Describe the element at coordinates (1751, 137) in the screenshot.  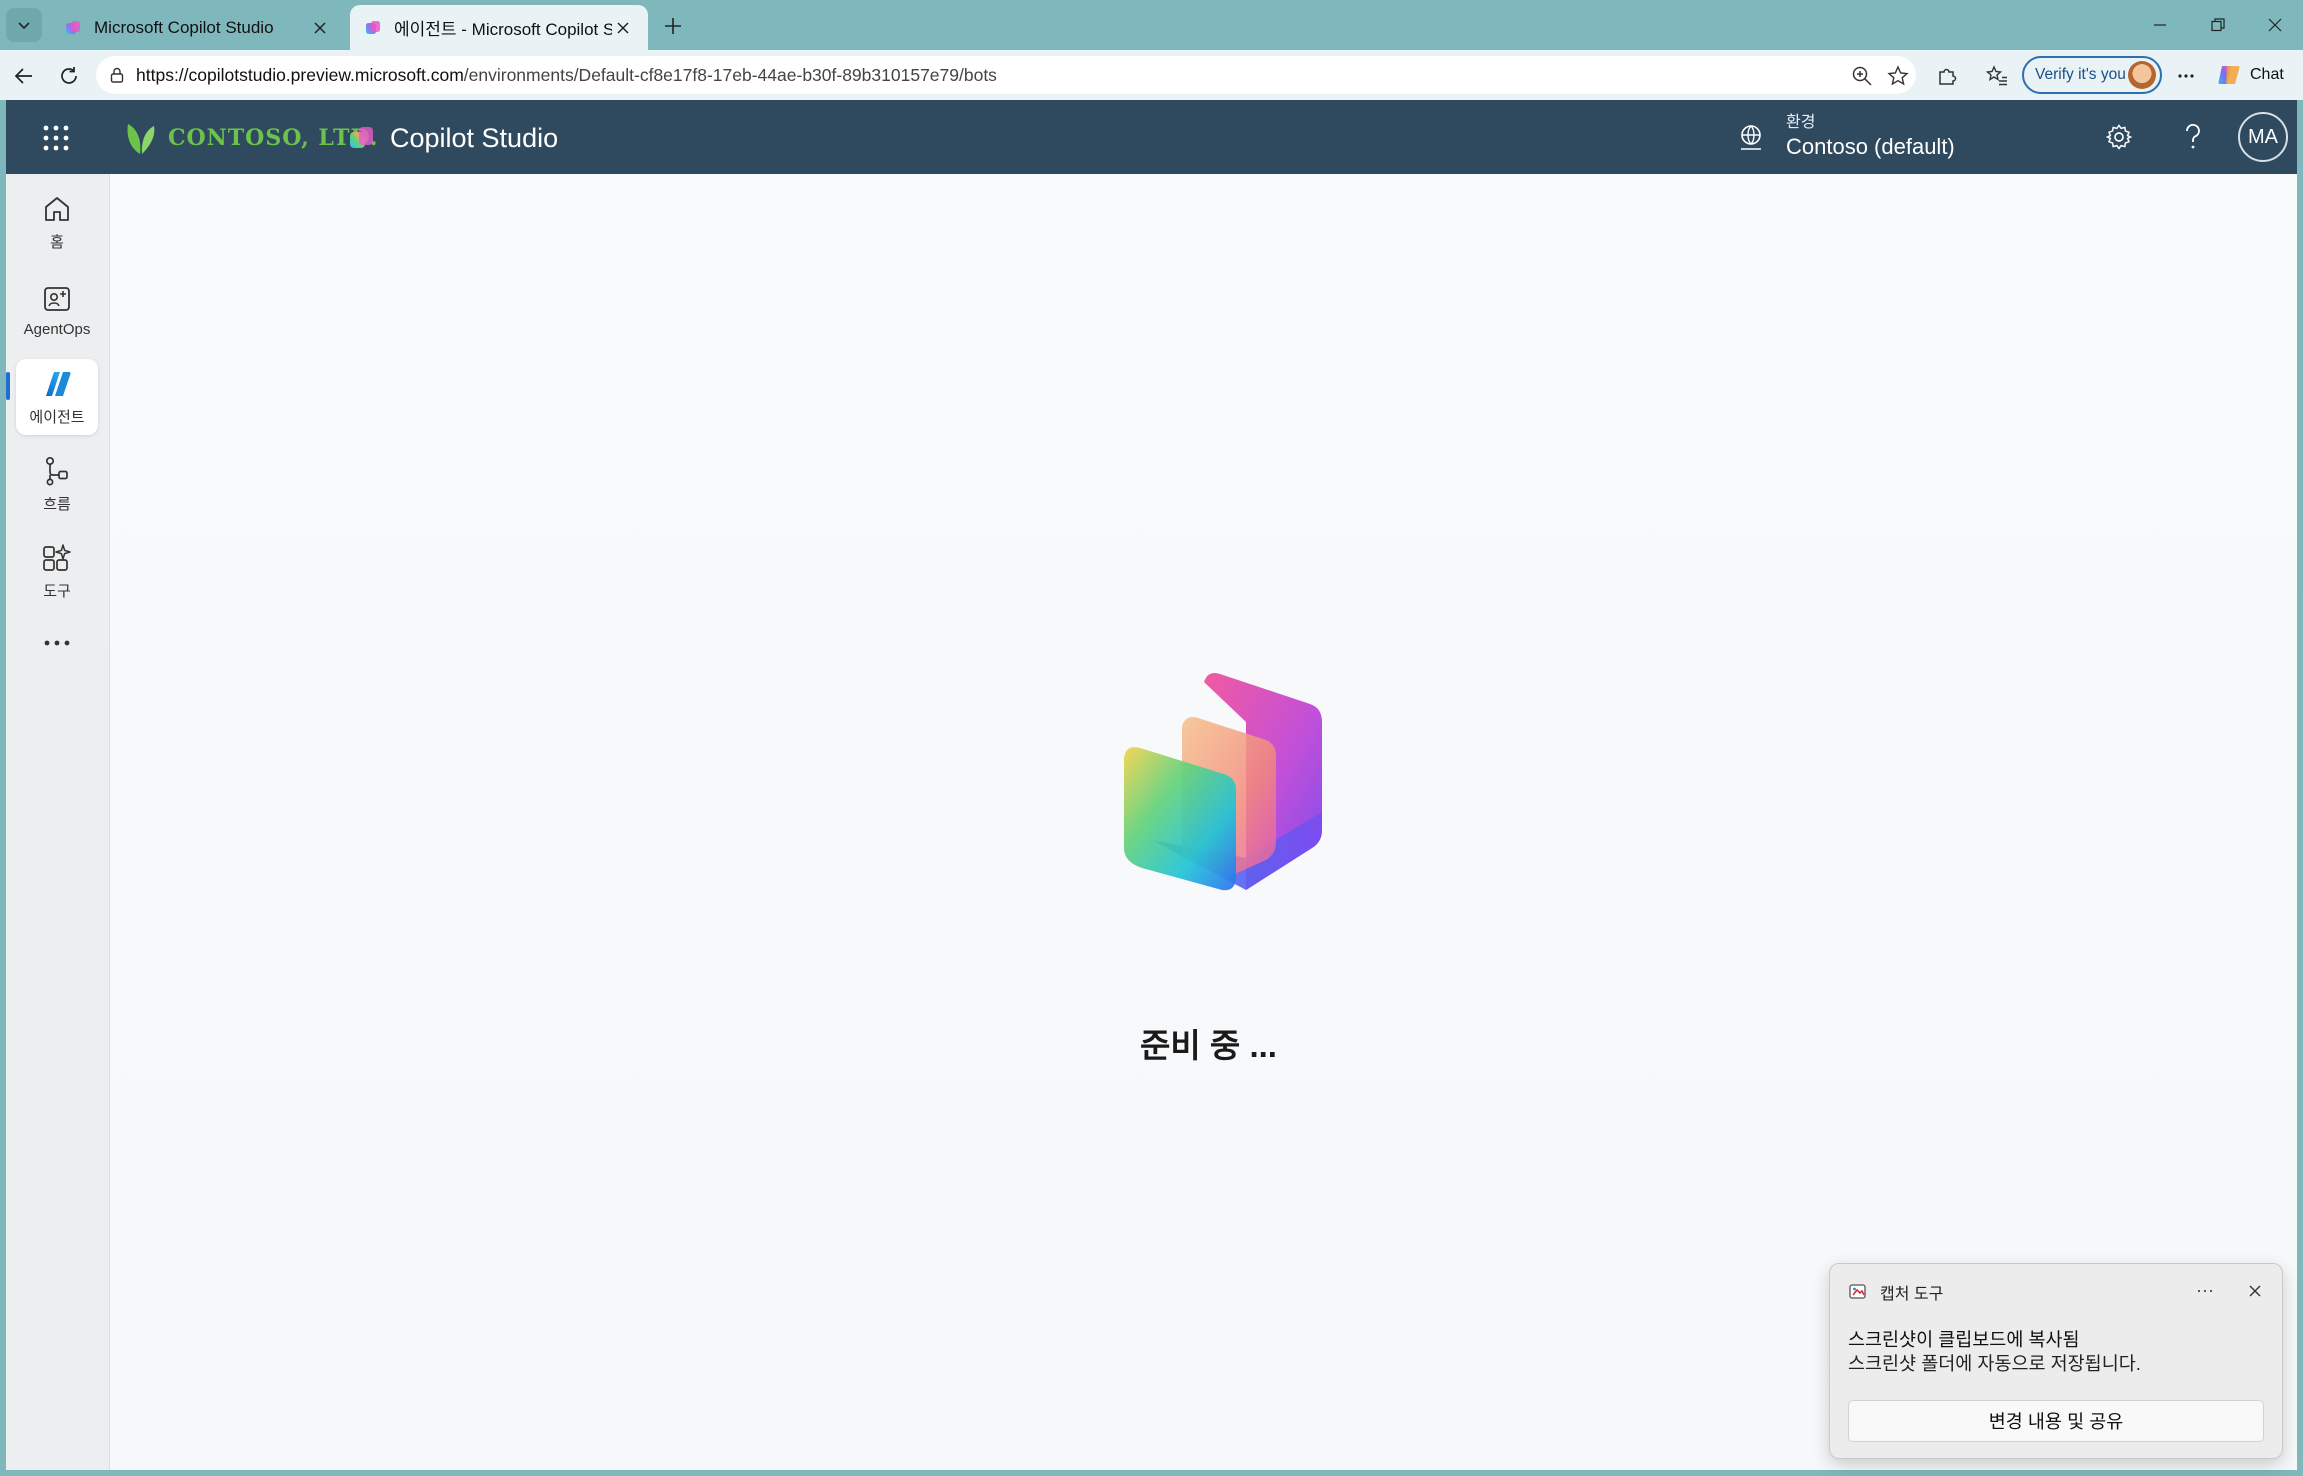
I see `environment-globe-icon` at that location.